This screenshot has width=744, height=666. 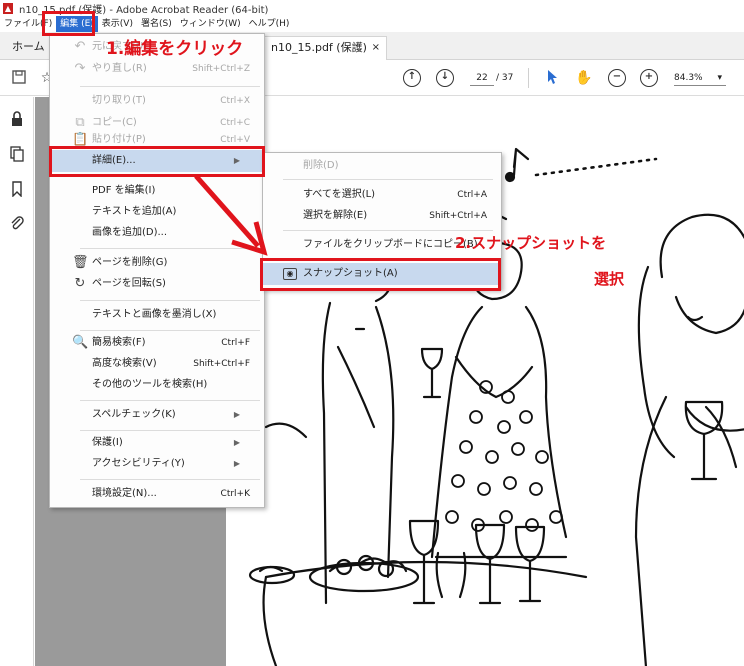 I want to click on rotate-icon: ↻, so click(x=80, y=283).